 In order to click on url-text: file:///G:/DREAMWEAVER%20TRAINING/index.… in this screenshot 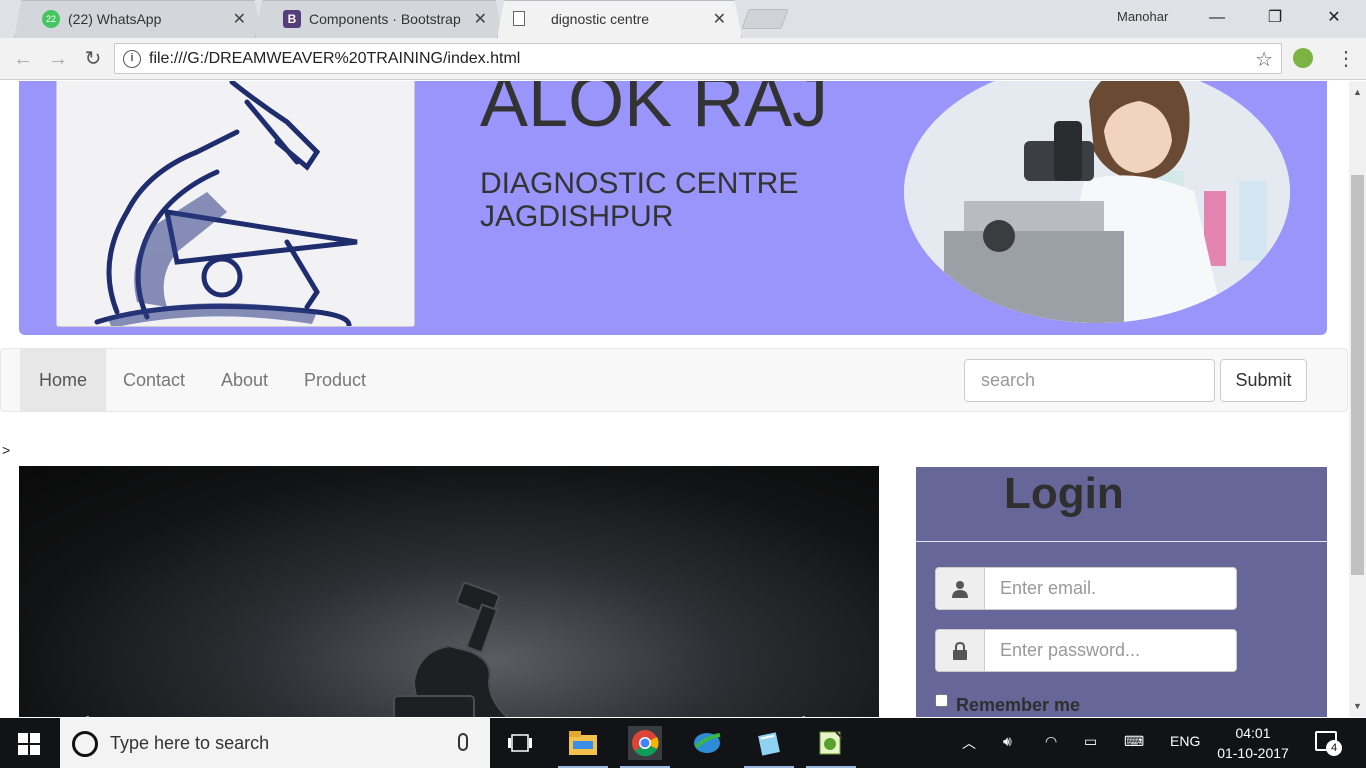, I will do `click(334, 59)`.